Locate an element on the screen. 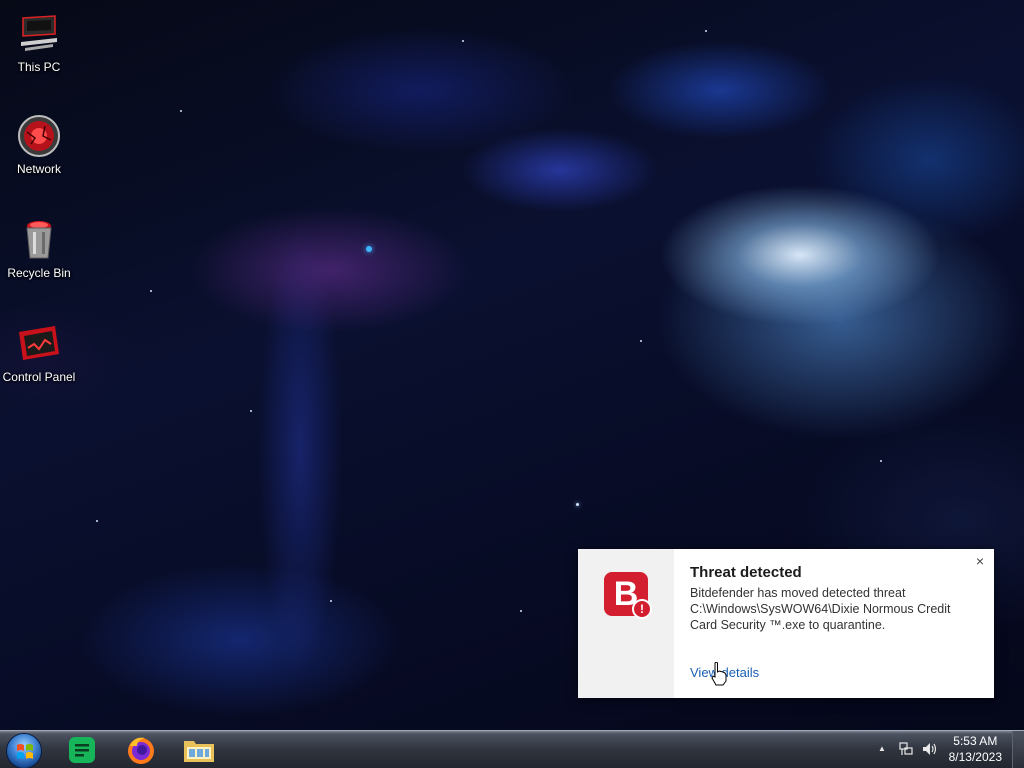  windows-start-button is located at coordinates (24, 750).